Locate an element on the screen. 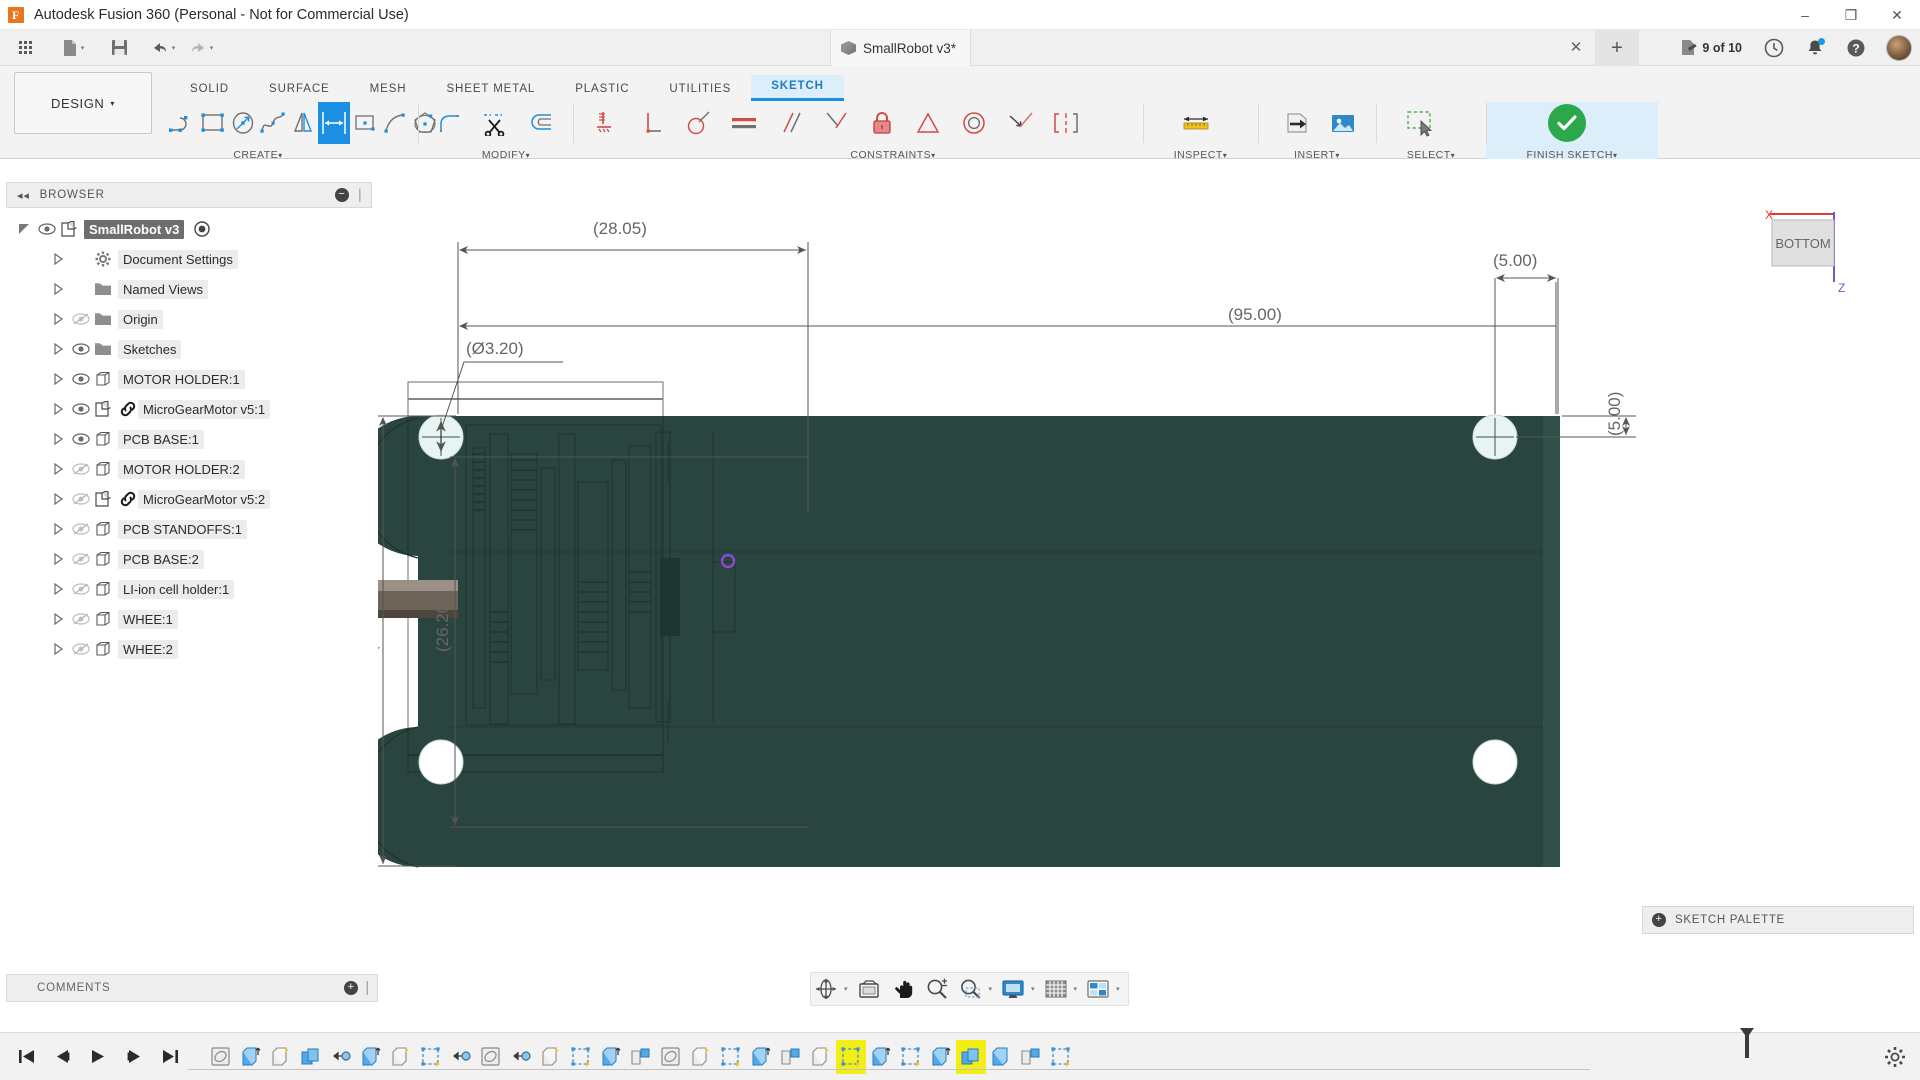  equal-constraint is located at coordinates (744, 123).